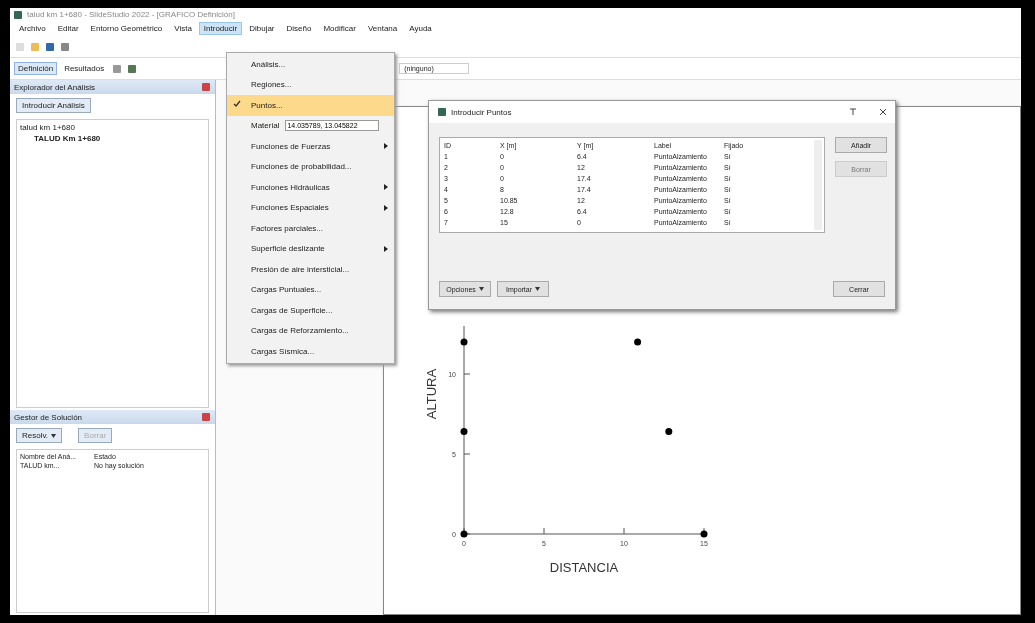  Describe the element at coordinates (131, 14) in the screenshot. I see `window-title: talud km 1+680 - SlideStudio 2022 - [GRAFICO Definición]` at that location.